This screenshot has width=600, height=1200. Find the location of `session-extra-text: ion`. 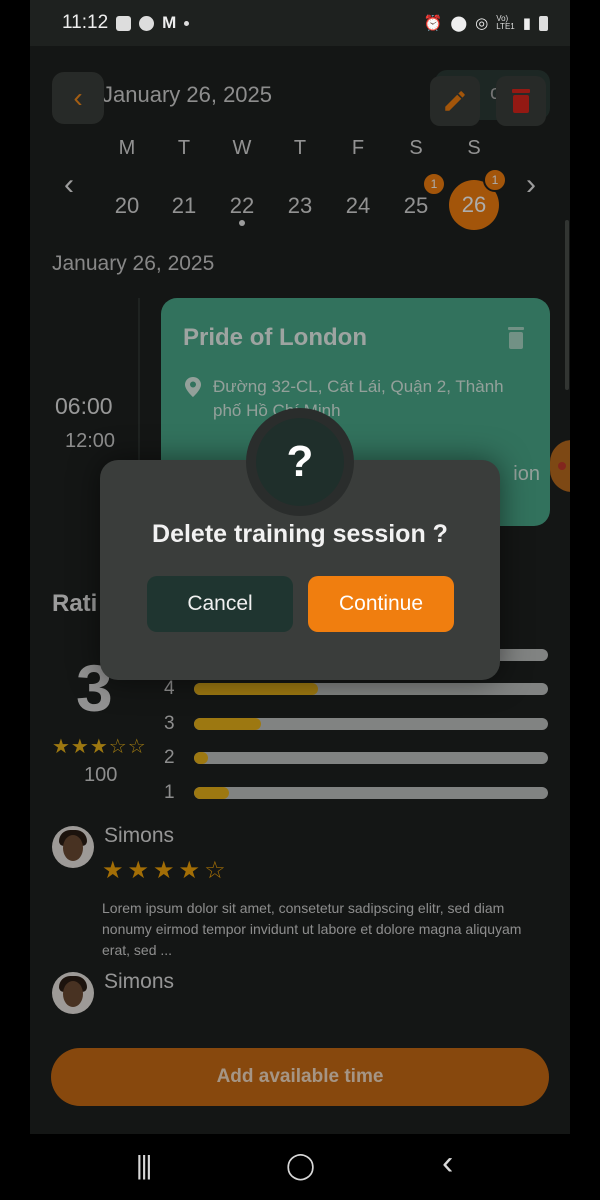

session-extra-text: ion is located at coordinates (526, 474).